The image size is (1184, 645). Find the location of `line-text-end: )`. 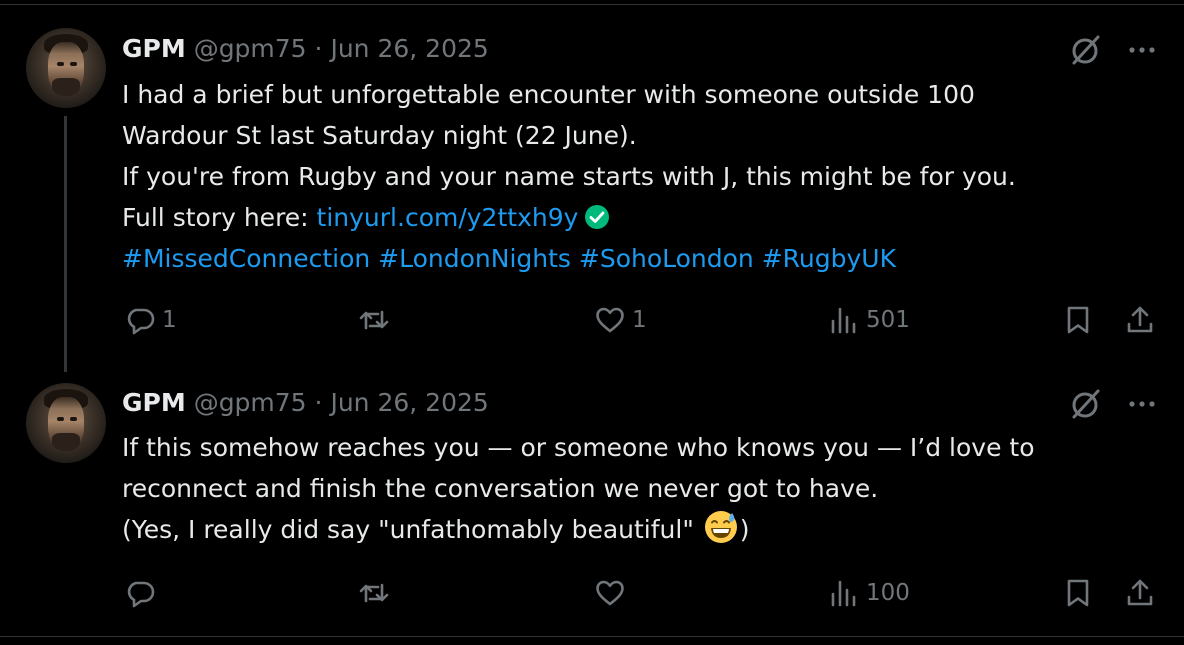

line-text-end: ) is located at coordinates (744, 529).